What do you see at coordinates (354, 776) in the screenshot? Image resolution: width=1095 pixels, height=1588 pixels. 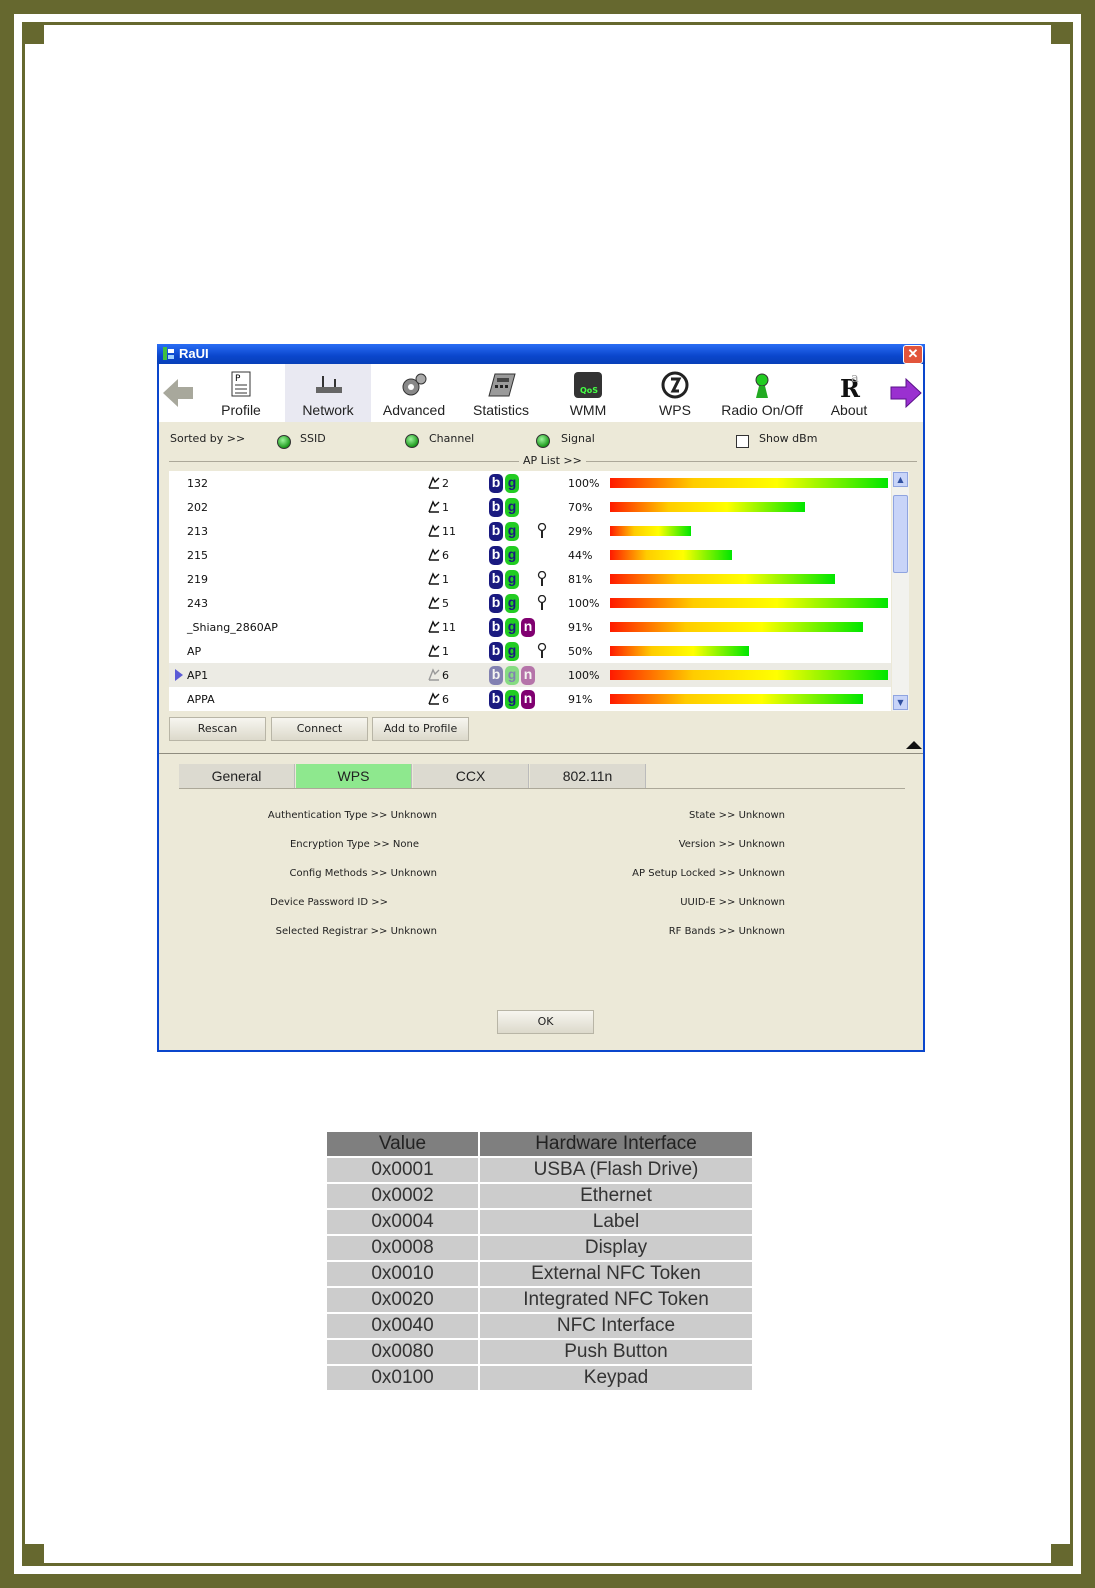 I see `tab-wps: WPS` at bounding box center [354, 776].